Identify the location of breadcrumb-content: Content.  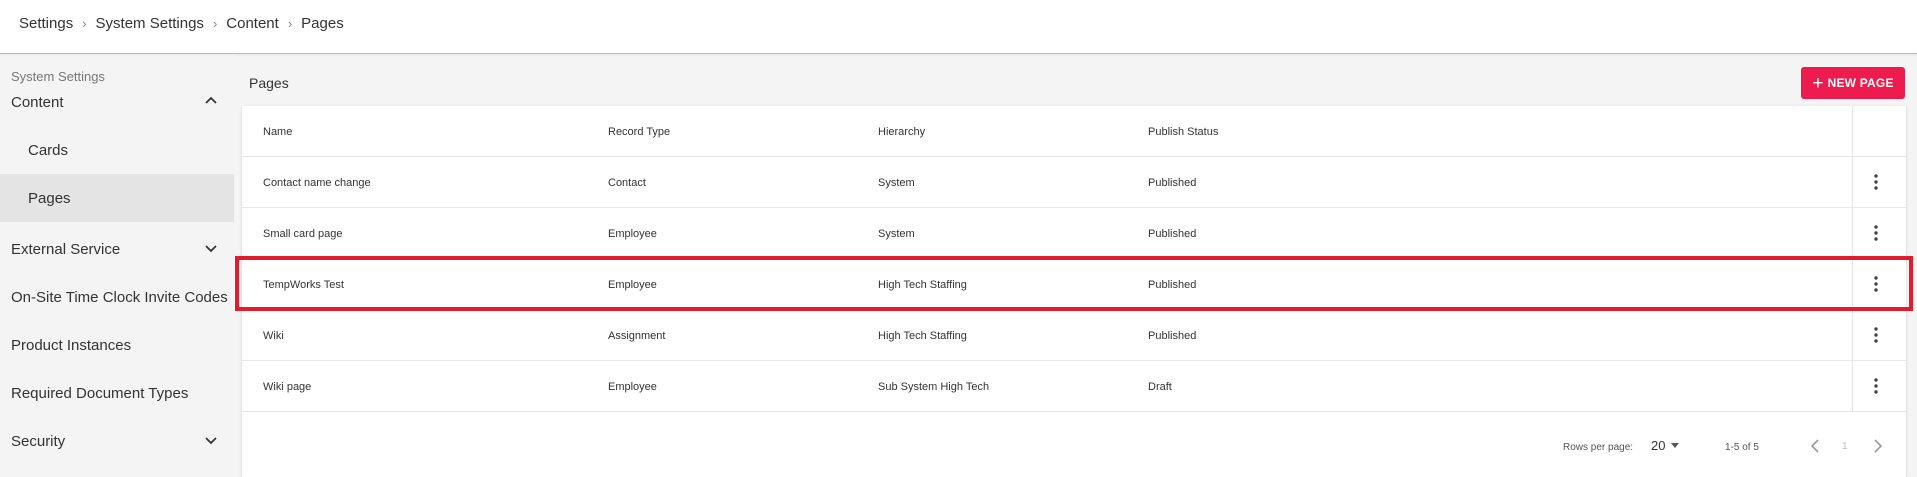
(252, 23).